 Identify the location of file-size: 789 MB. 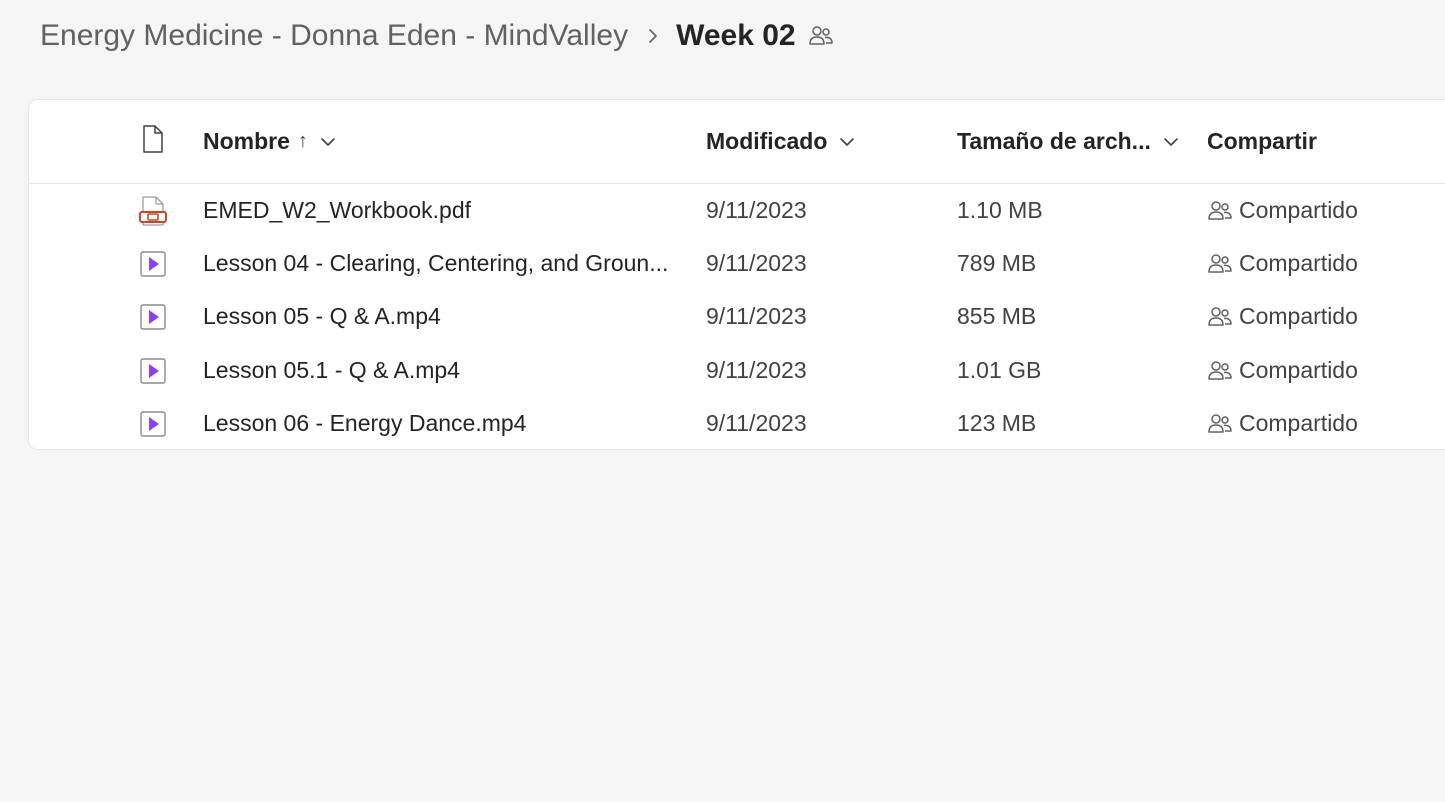
(997, 263).